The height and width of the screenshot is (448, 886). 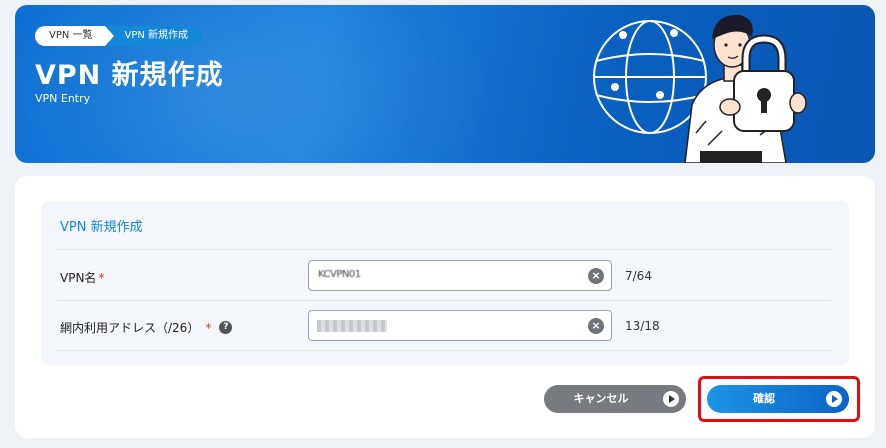 I want to click on breadcrumb-vpn-new: VPN 新規作成, so click(x=153, y=36).